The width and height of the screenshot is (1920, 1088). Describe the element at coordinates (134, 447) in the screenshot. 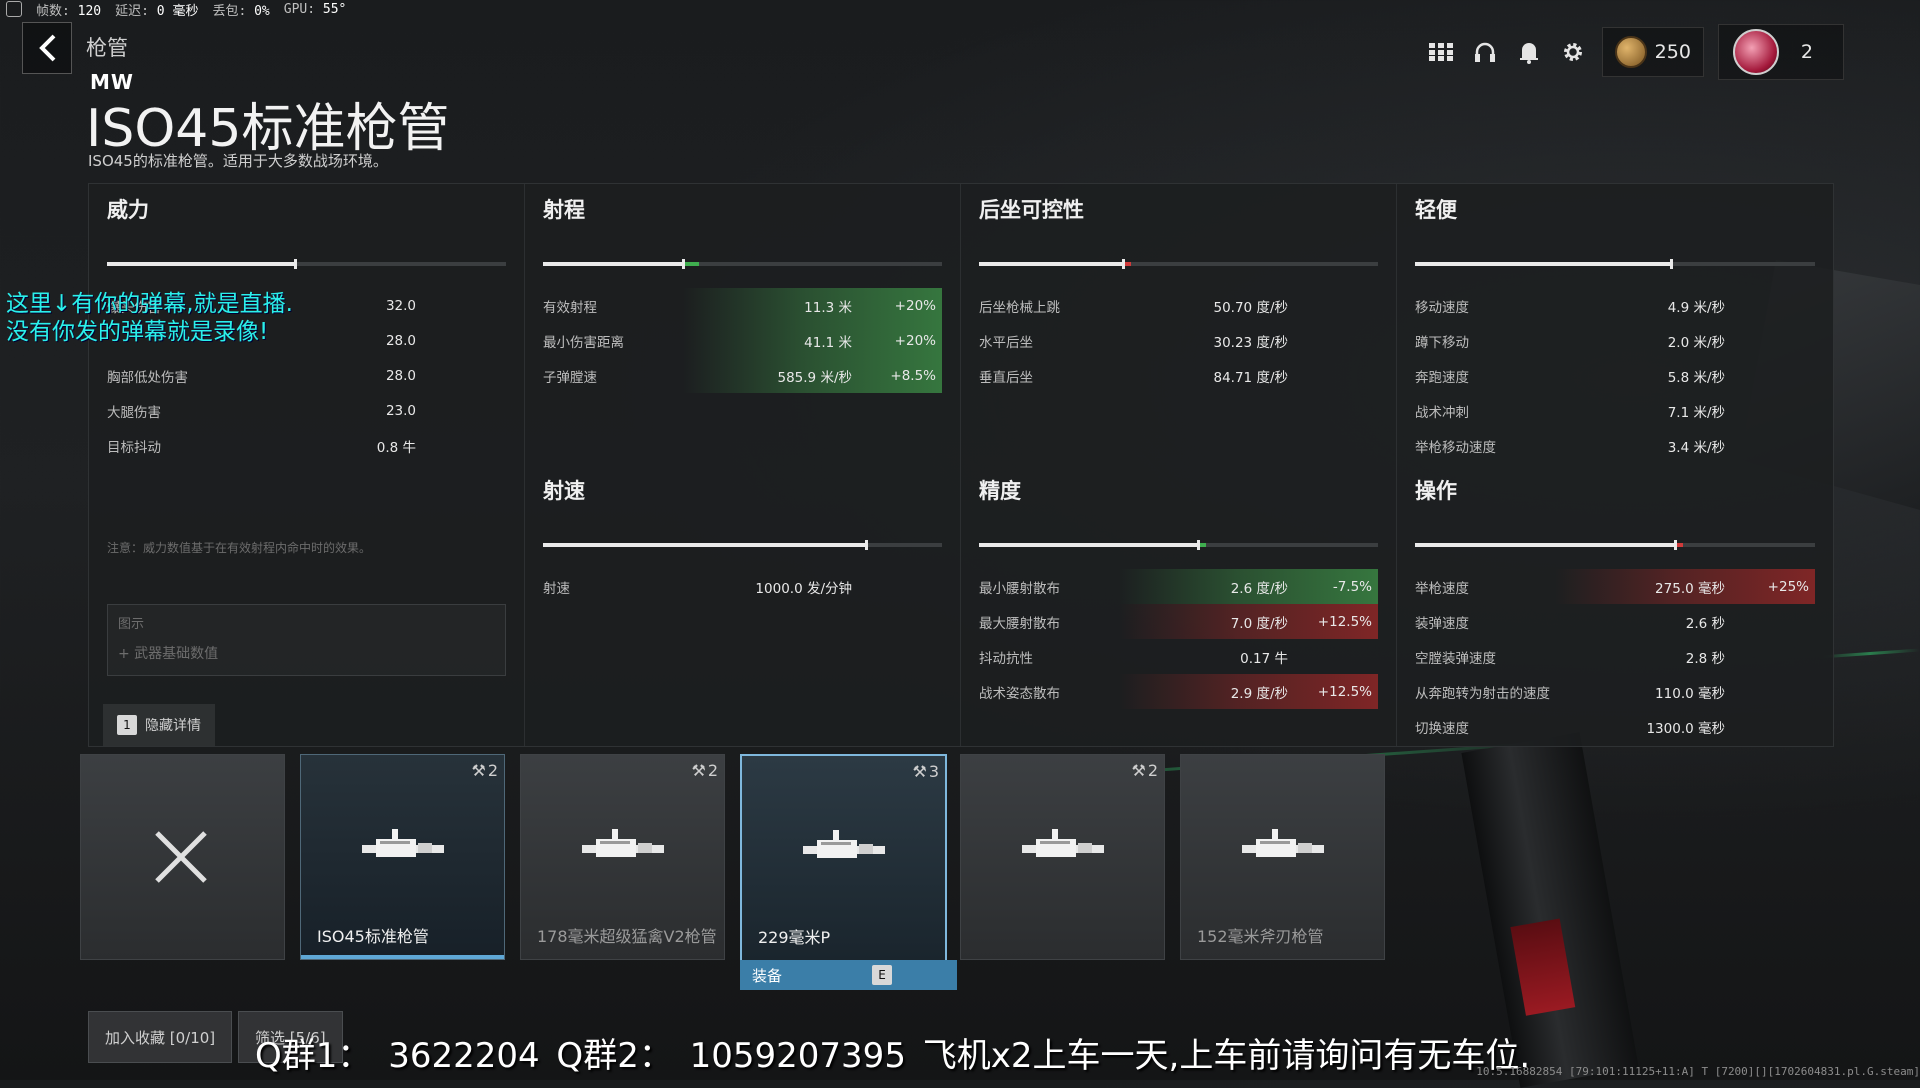

I see `stat-label: 目标抖动` at that location.